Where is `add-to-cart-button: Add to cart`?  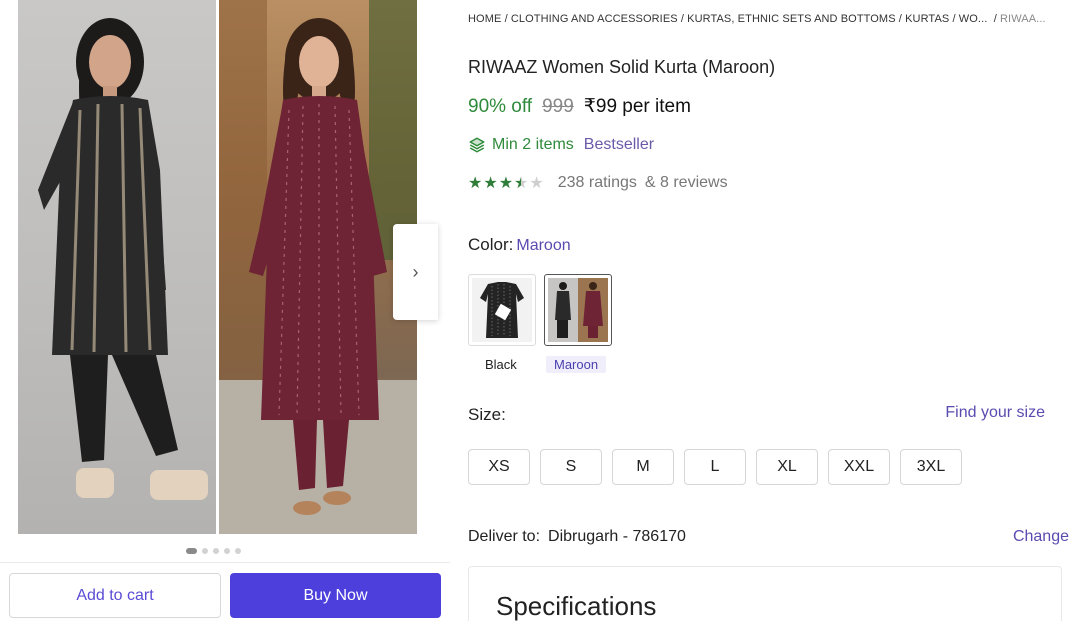 add-to-cart-button: Add to cart is located at coordinates (115, 595).